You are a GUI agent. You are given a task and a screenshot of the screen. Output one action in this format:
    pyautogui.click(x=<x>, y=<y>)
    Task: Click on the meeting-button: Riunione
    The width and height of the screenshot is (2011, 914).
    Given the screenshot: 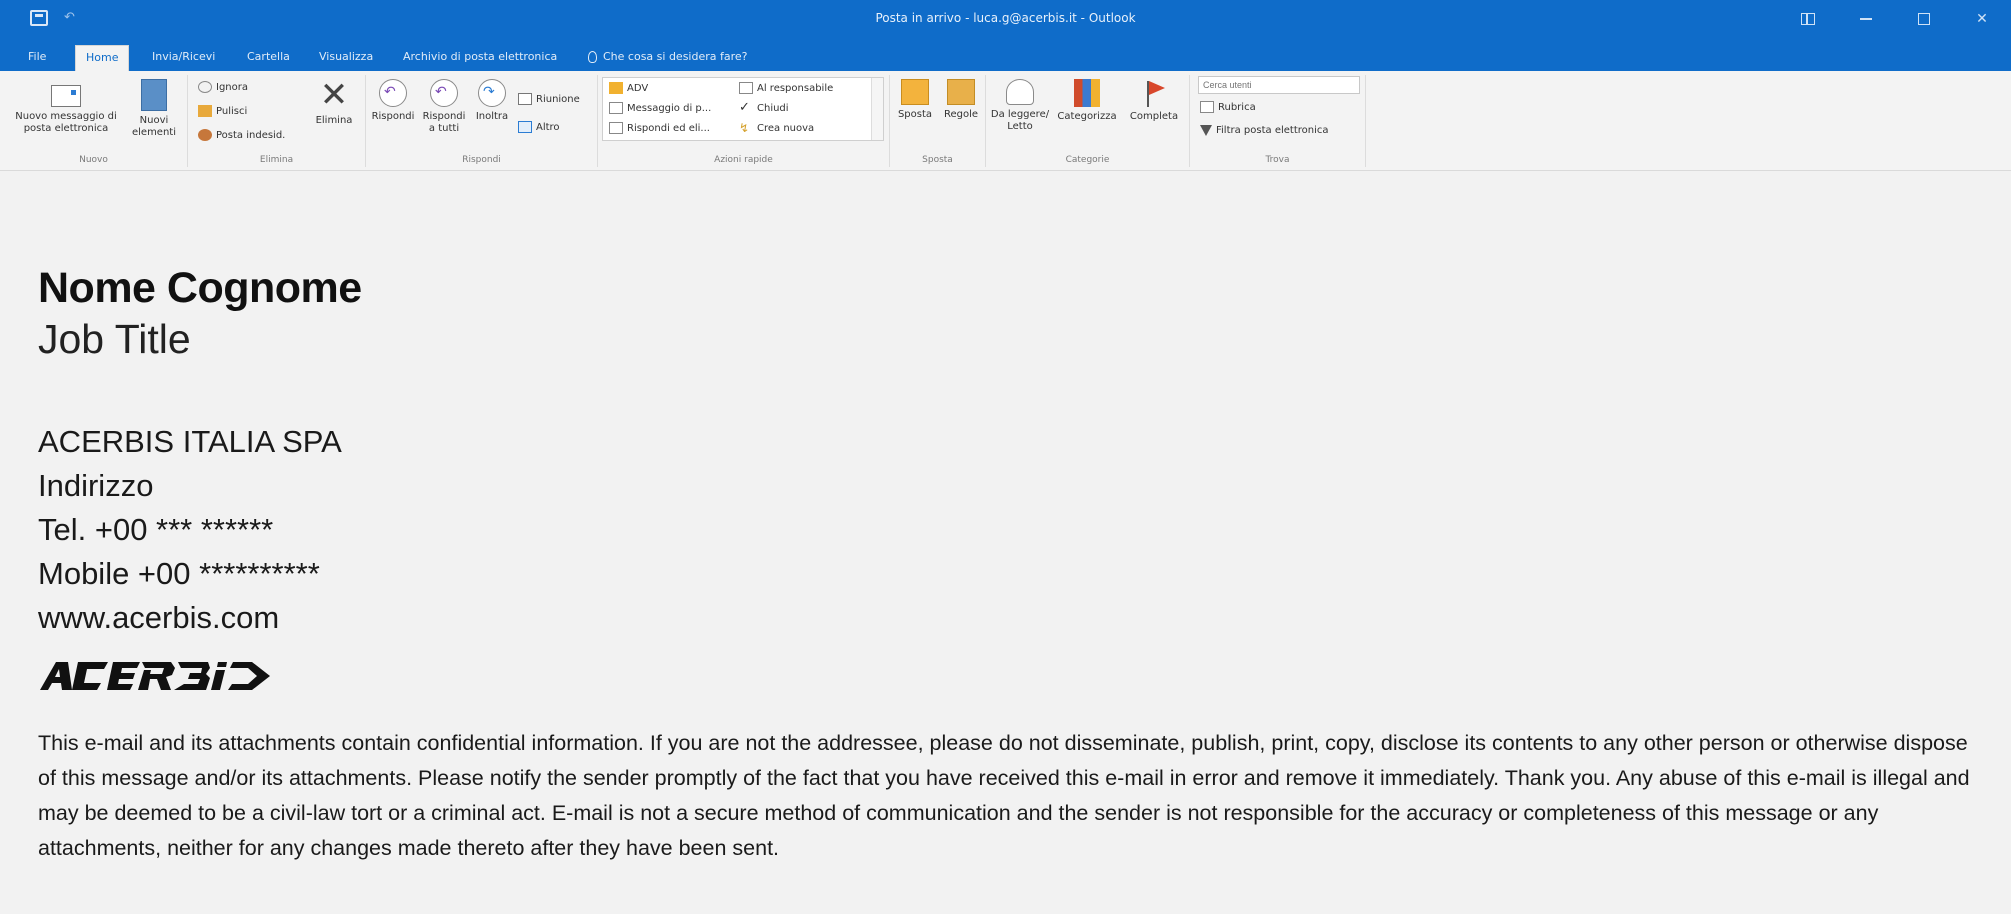 What is the action you would take?
    pyautogui.click(x=549, y=99)
    